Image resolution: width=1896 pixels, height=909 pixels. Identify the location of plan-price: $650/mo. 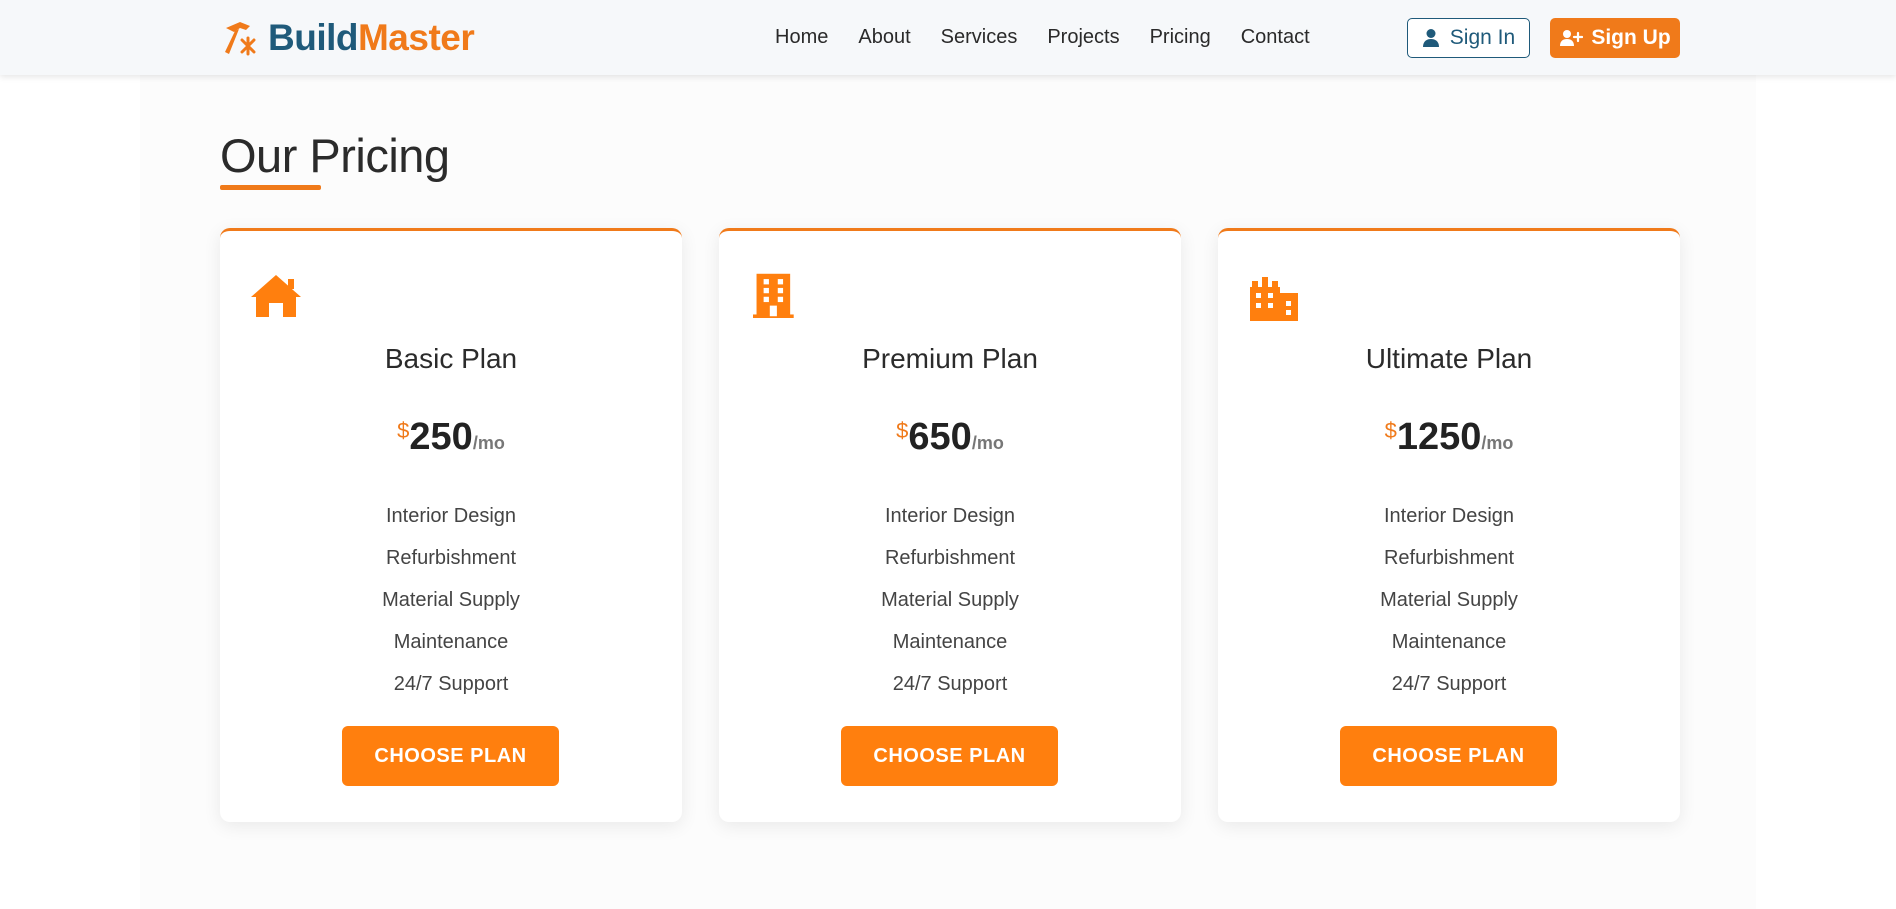
(950, 437).